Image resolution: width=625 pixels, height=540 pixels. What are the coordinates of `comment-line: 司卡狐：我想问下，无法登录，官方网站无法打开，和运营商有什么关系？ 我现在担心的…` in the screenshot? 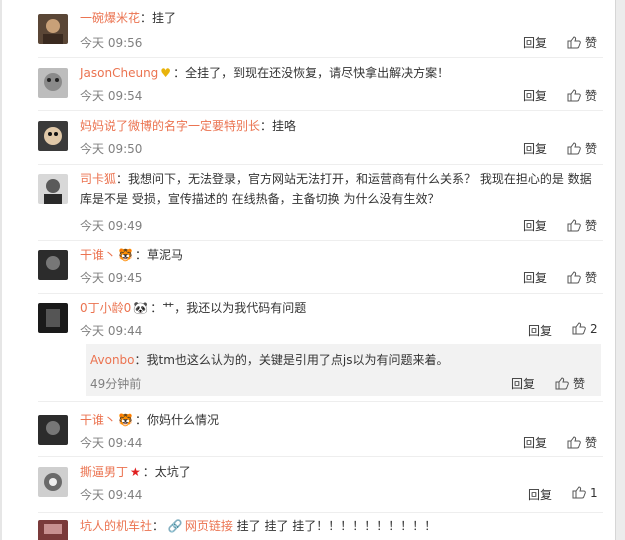 It's located at (340, 189).